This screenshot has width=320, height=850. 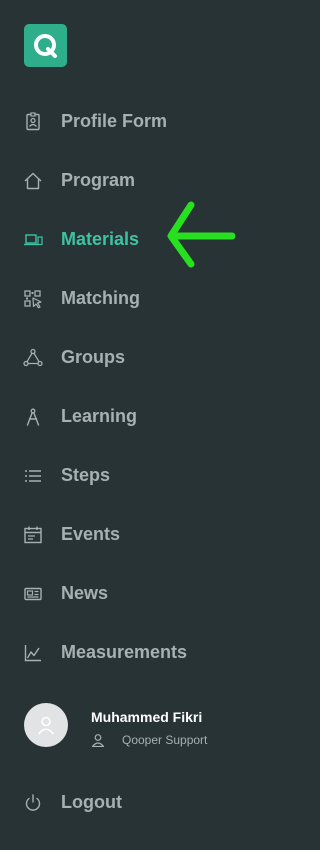 I want to click on chart-icon, so click(x=33, y=653).